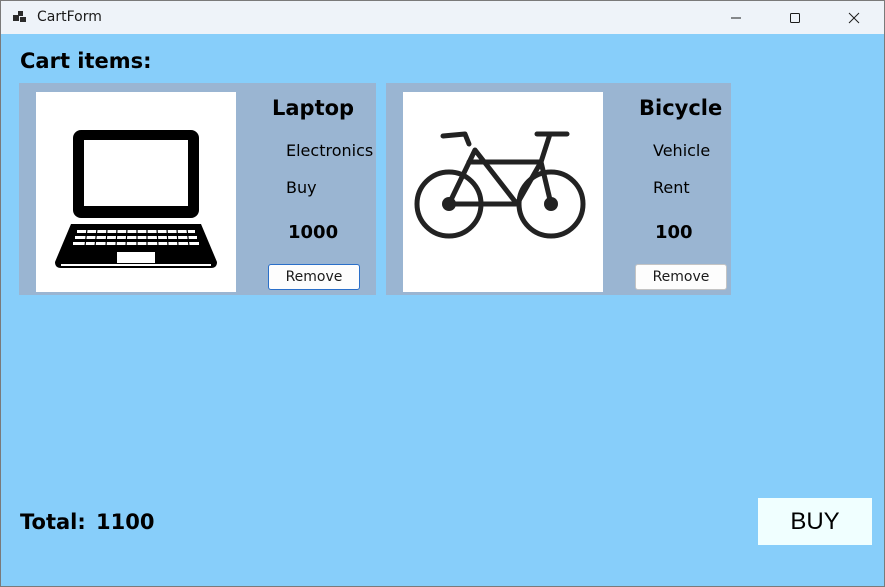  Describe the element at coordinates (815, 521) in the screenshot. I see `buy-button: BUY` at that location.